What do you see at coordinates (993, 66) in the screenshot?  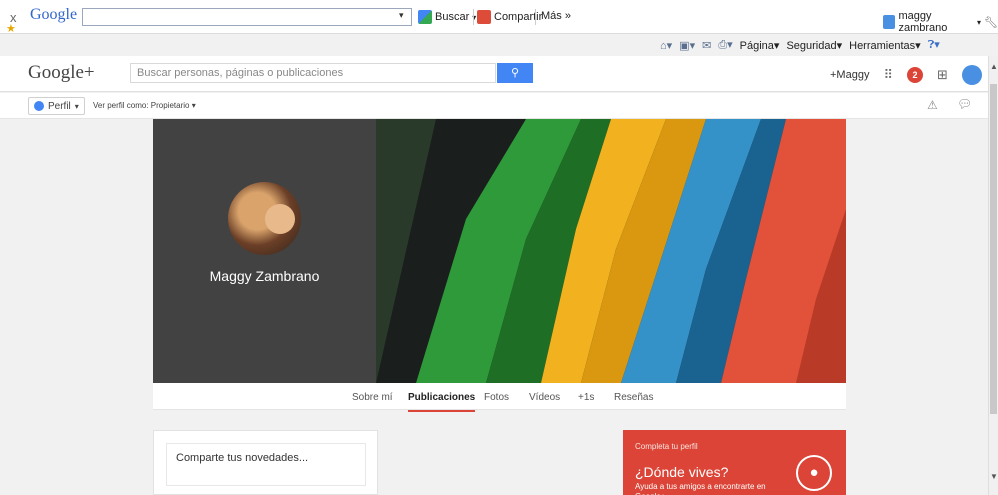 I see `scroll-up-icon: ▲` at bounding box center [993, 66].